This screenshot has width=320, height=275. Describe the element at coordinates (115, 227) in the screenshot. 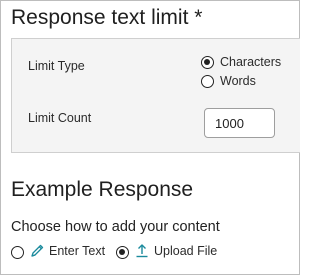

I see `choose-content-prompt: Choose how to add your content` at that location.